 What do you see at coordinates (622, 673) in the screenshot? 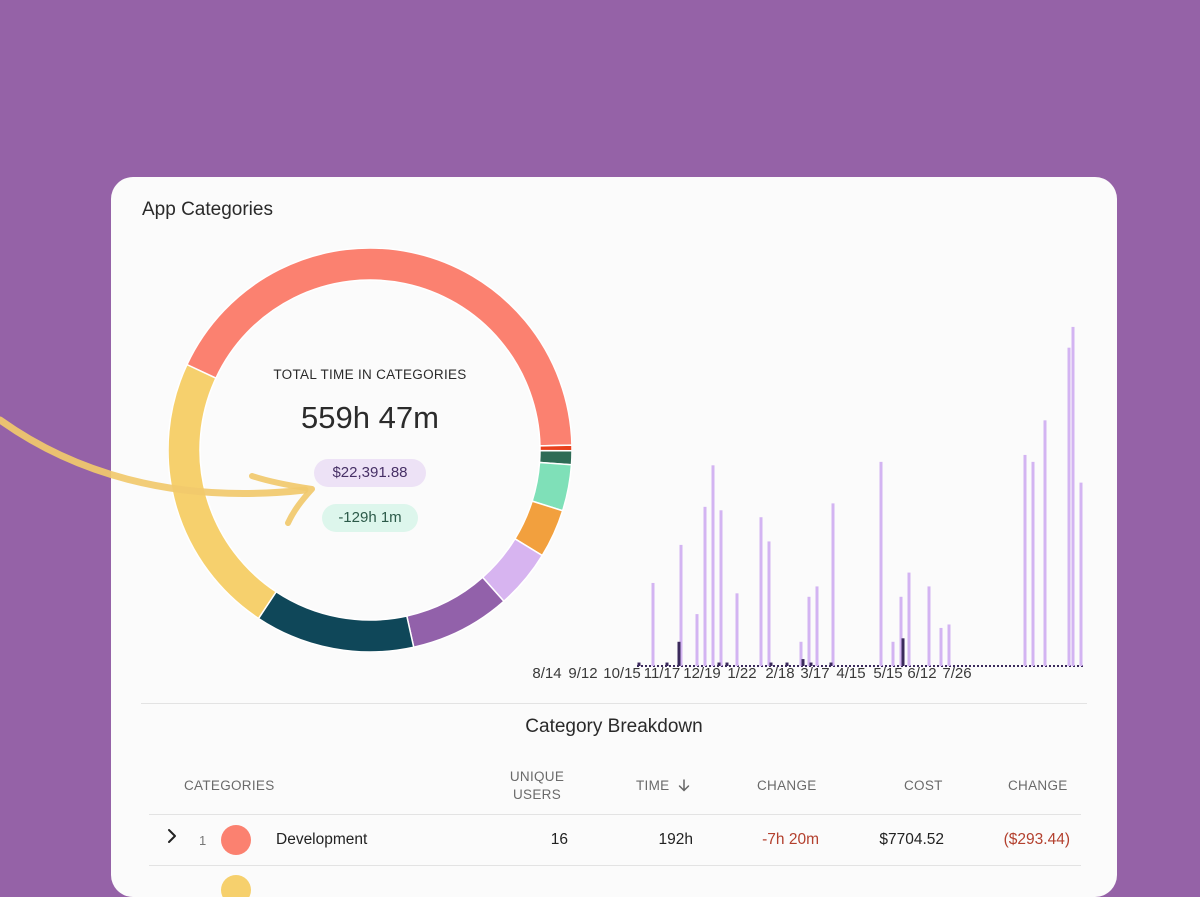
I see `x-tick-label: 10/15` at bounding box center [622, 673].